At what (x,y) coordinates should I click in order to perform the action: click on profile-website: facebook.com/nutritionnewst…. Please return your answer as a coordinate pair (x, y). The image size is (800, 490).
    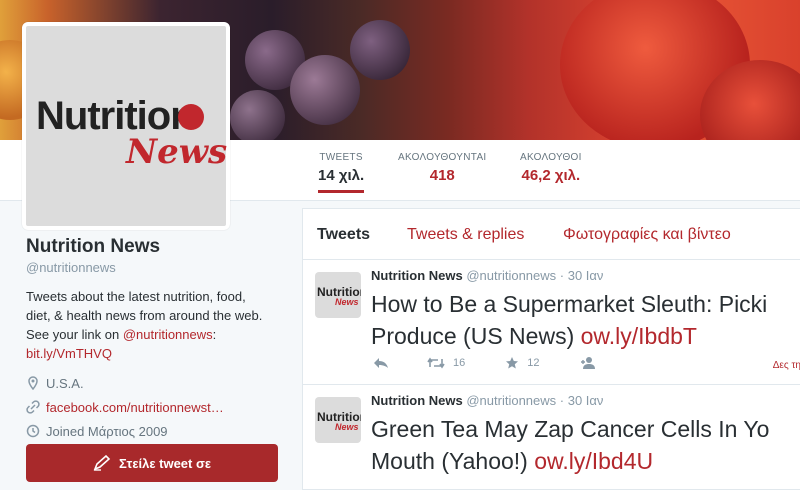
    Looking at the image, I should click on (156, 407).